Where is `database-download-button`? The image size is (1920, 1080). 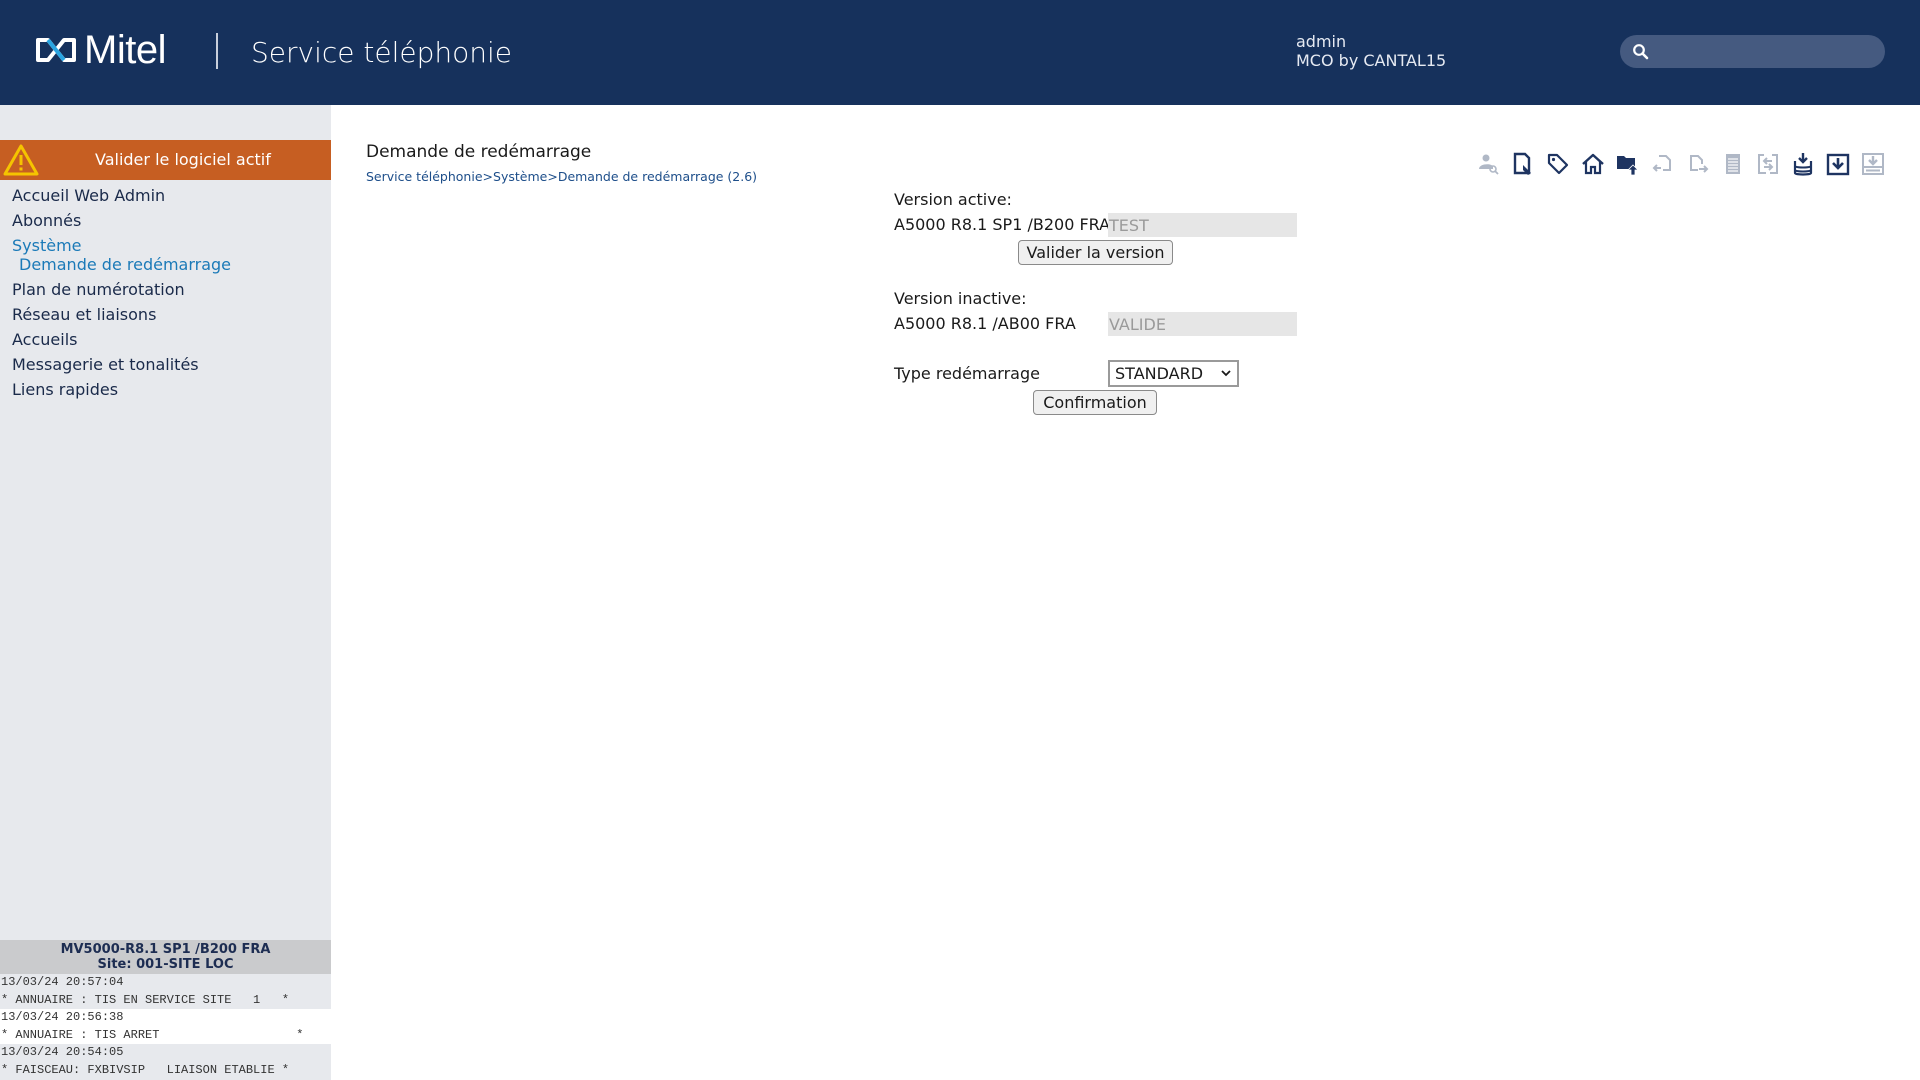 database-download-button is located at coordinates (1802, 164).